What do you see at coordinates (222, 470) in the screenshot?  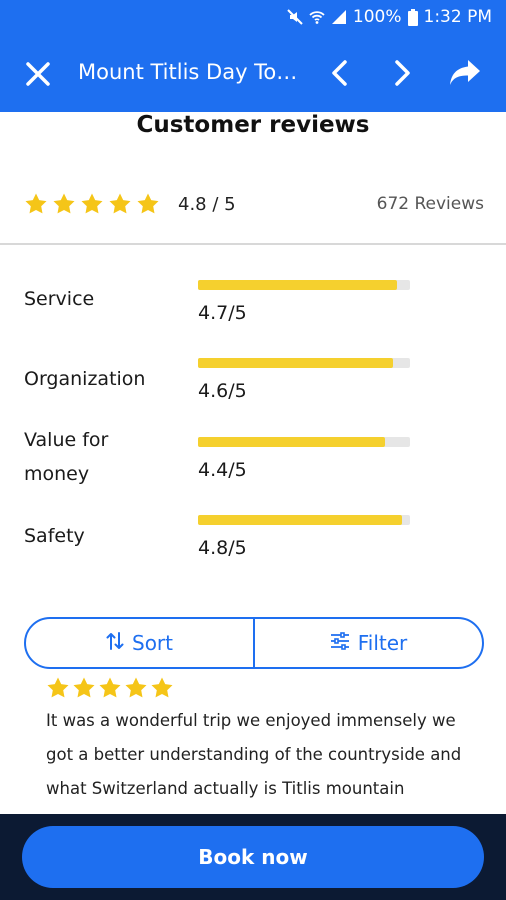 I see `rating-value: 4.4/5` at bounding box center [222, 470].